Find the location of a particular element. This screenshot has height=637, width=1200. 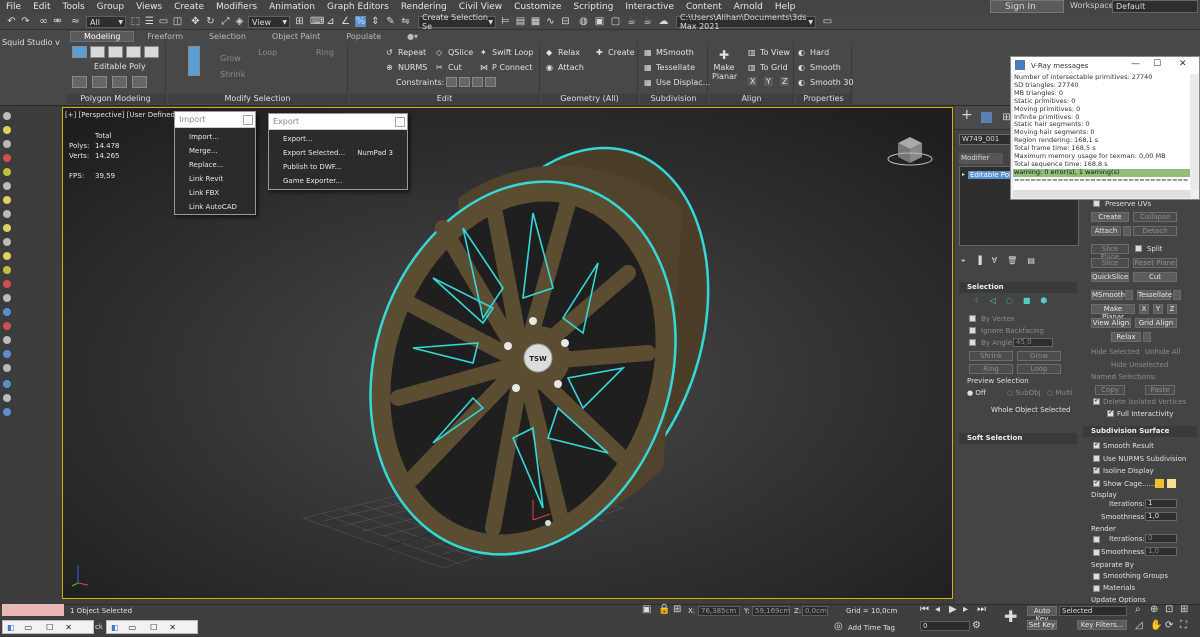

next-frame-icon: ▸ is located at coordinates (965, 609).